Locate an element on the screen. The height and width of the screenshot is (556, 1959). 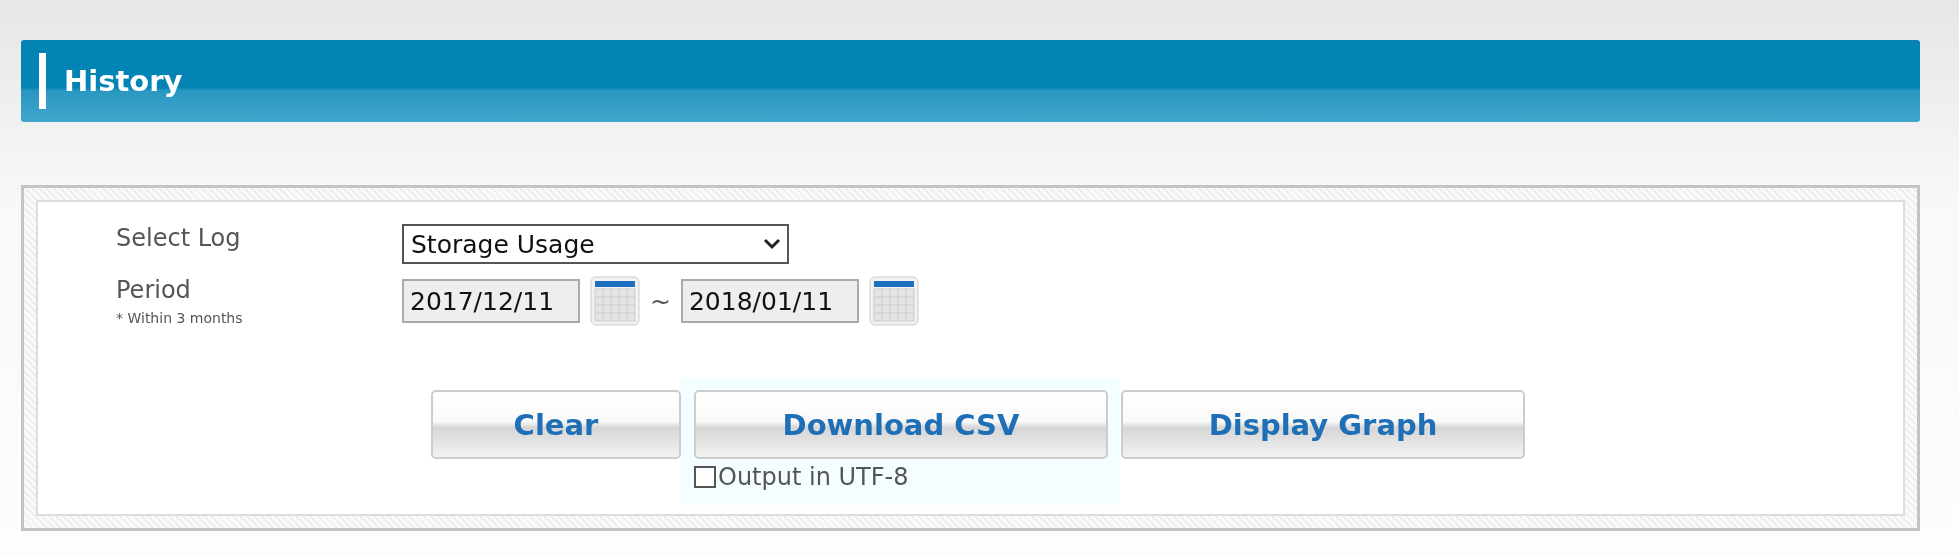
utf8-option-label: Output in UTF-8 is located at coordinates (813, 477).